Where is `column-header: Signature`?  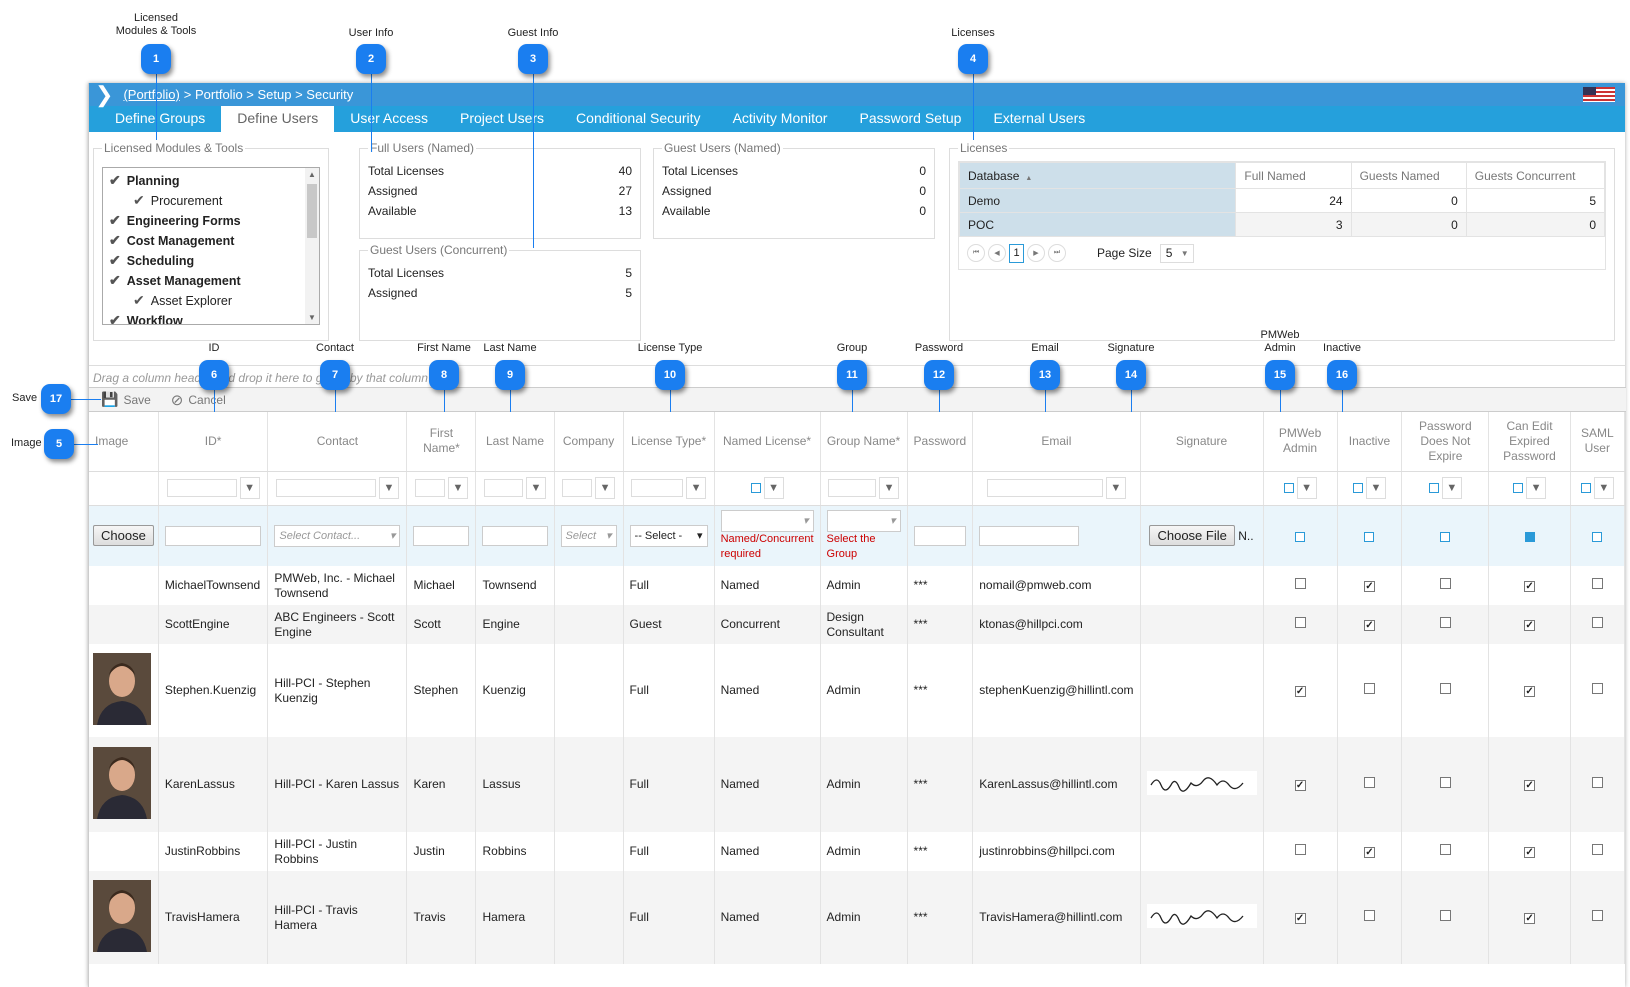
column-header: Signature is located at coordinates (1202, 442).